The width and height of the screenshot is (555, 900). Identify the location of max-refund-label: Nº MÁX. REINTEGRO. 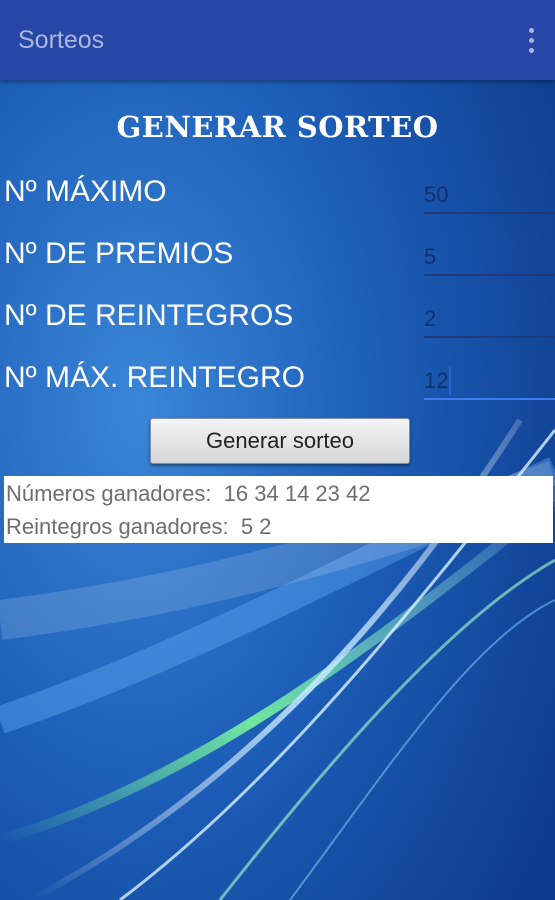
(154, 377).